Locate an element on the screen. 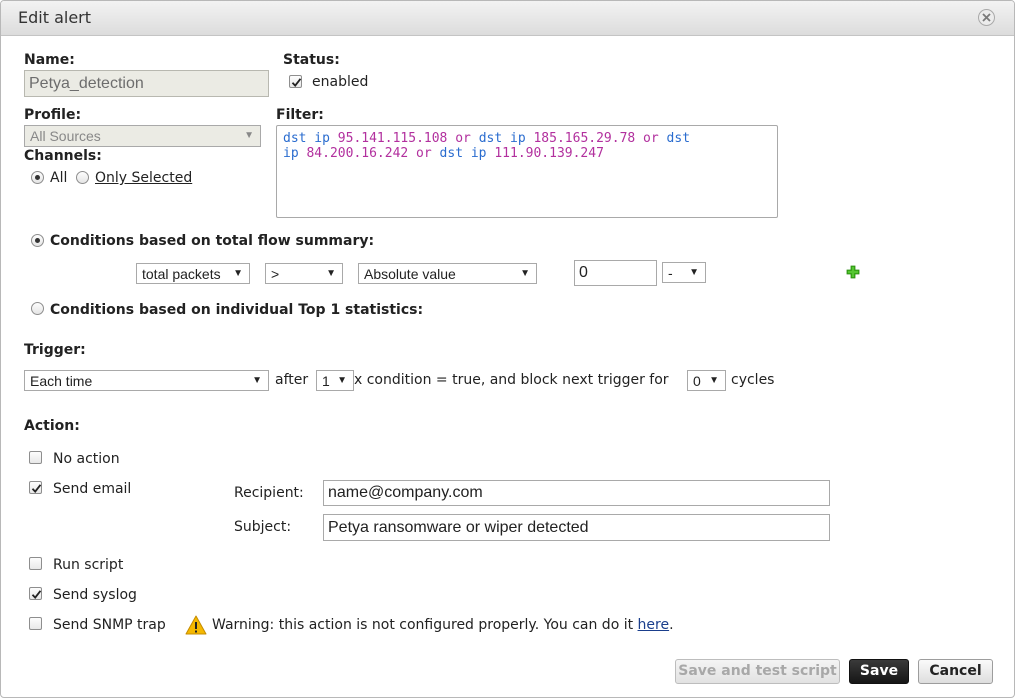  dialog-titlebar: Edit alert is located at coordinates (507, 18).